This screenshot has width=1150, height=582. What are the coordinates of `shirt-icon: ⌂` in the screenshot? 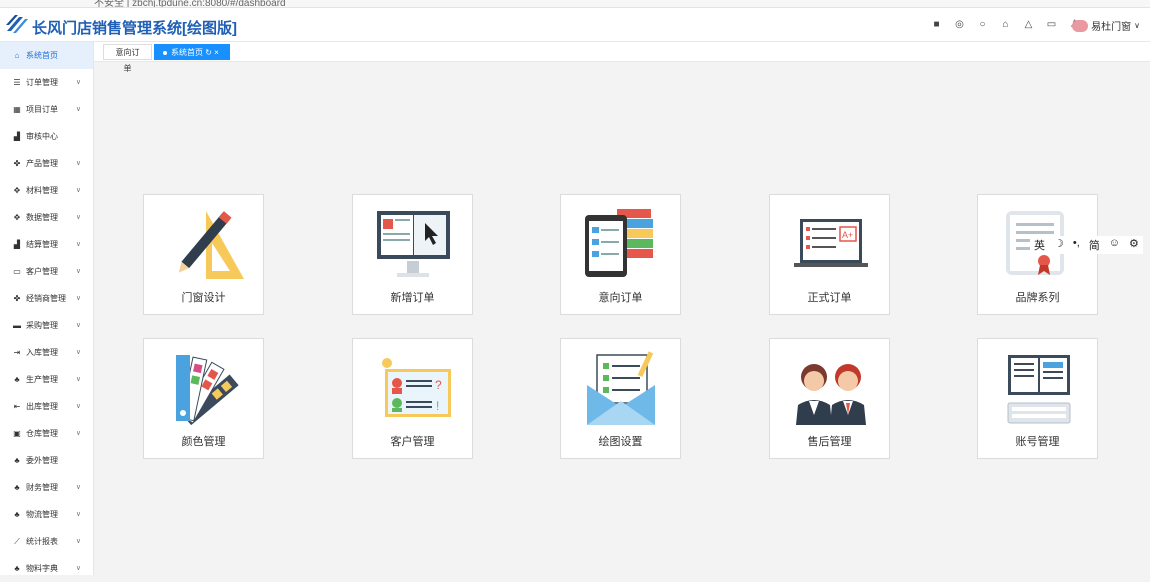 It's located at (1005, 24).